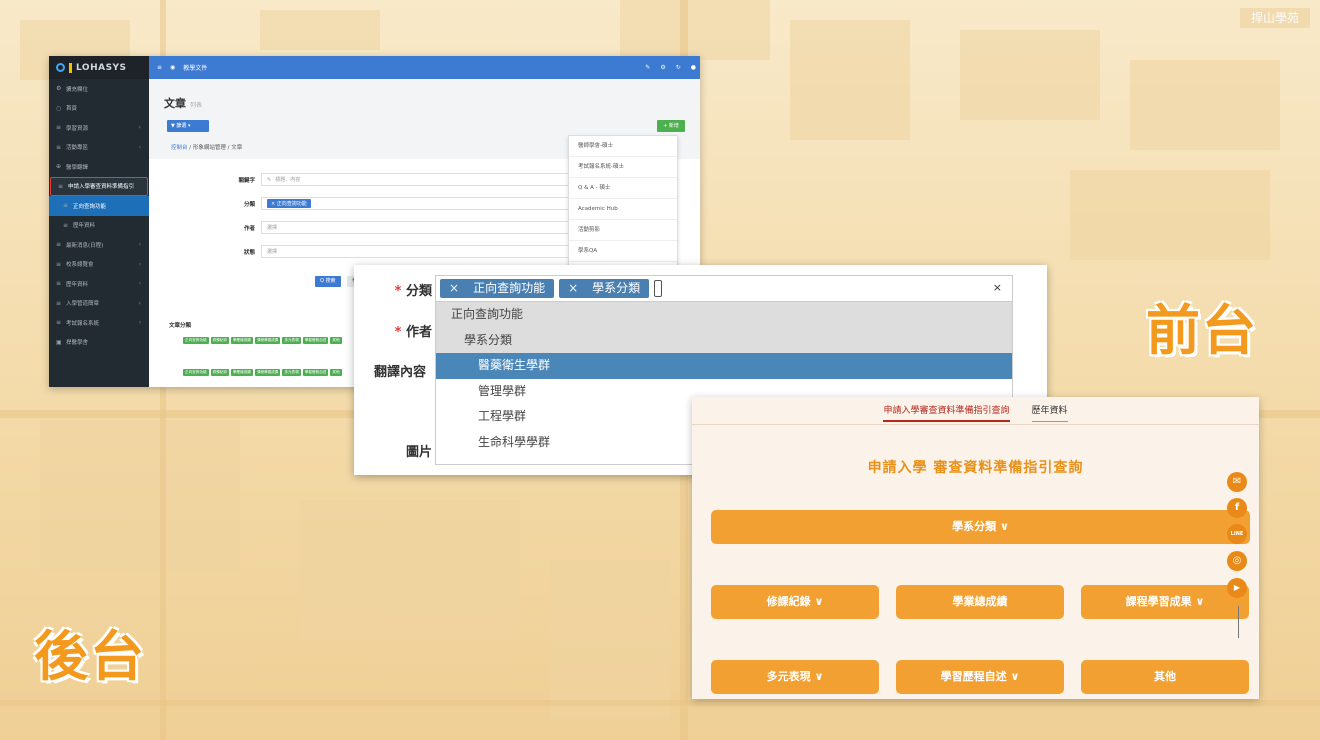  What do you see at coordinates (159, 67) in the screenshot?
I see `hamburger-icon: ≡` at bounding box center [159, 67].